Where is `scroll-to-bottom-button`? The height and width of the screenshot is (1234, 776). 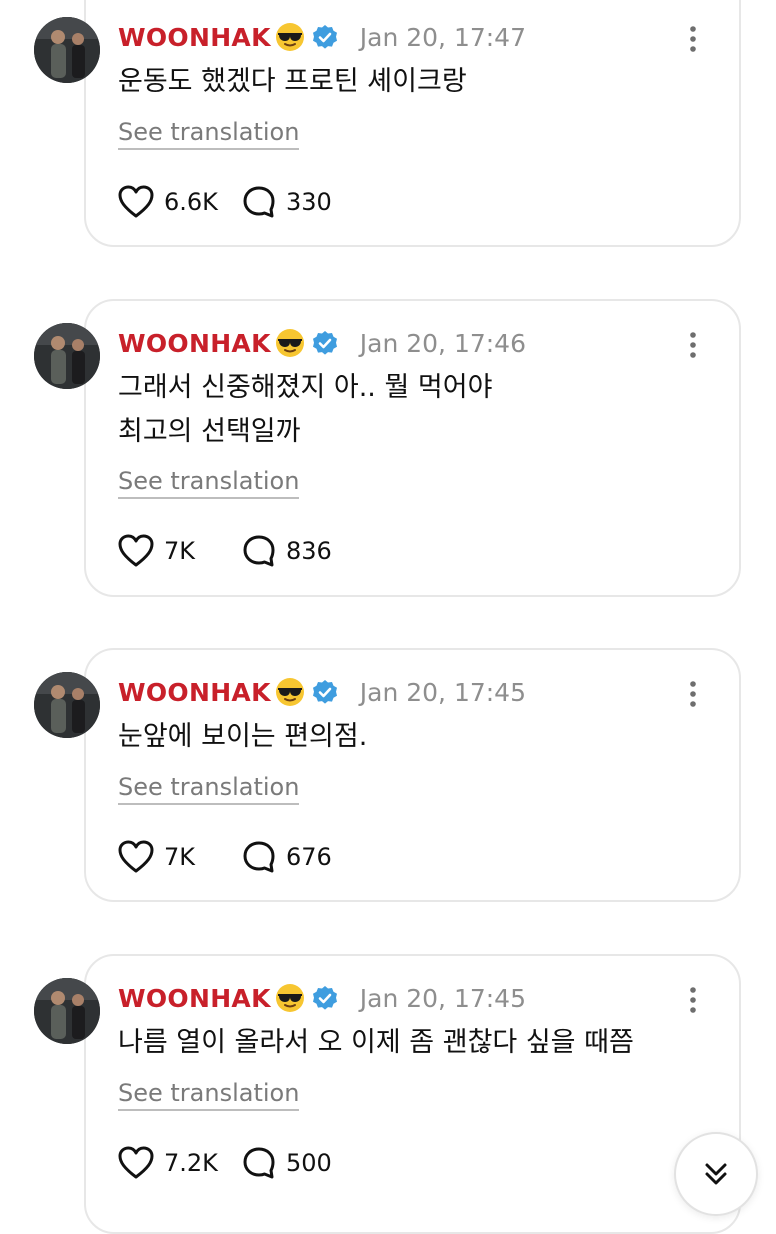
scroll-to-bottom-button is located at coordinates (716, 1174).